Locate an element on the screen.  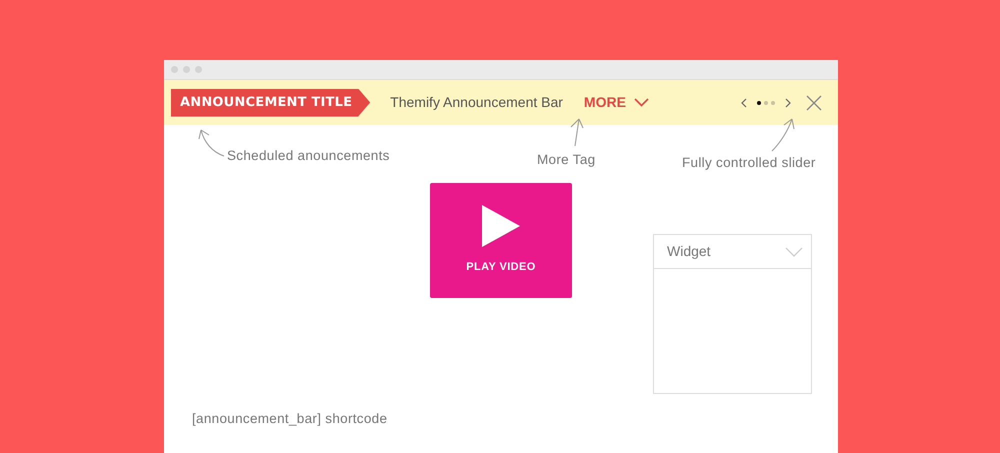
next-icon is located at coordinates (788, 103).